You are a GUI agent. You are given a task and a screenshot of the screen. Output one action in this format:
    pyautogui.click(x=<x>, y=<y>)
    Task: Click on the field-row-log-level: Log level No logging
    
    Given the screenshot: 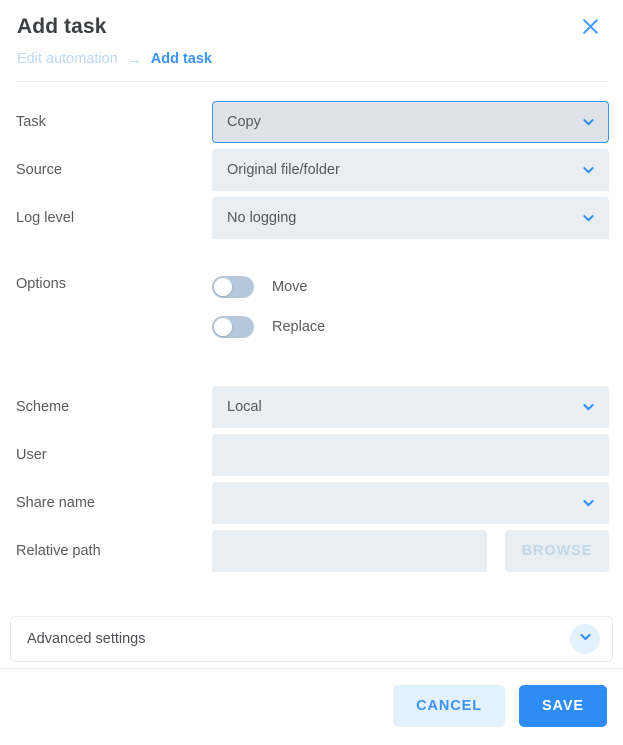 What is the action you would take?
    pyautogui.click(x=311, y=218)
    